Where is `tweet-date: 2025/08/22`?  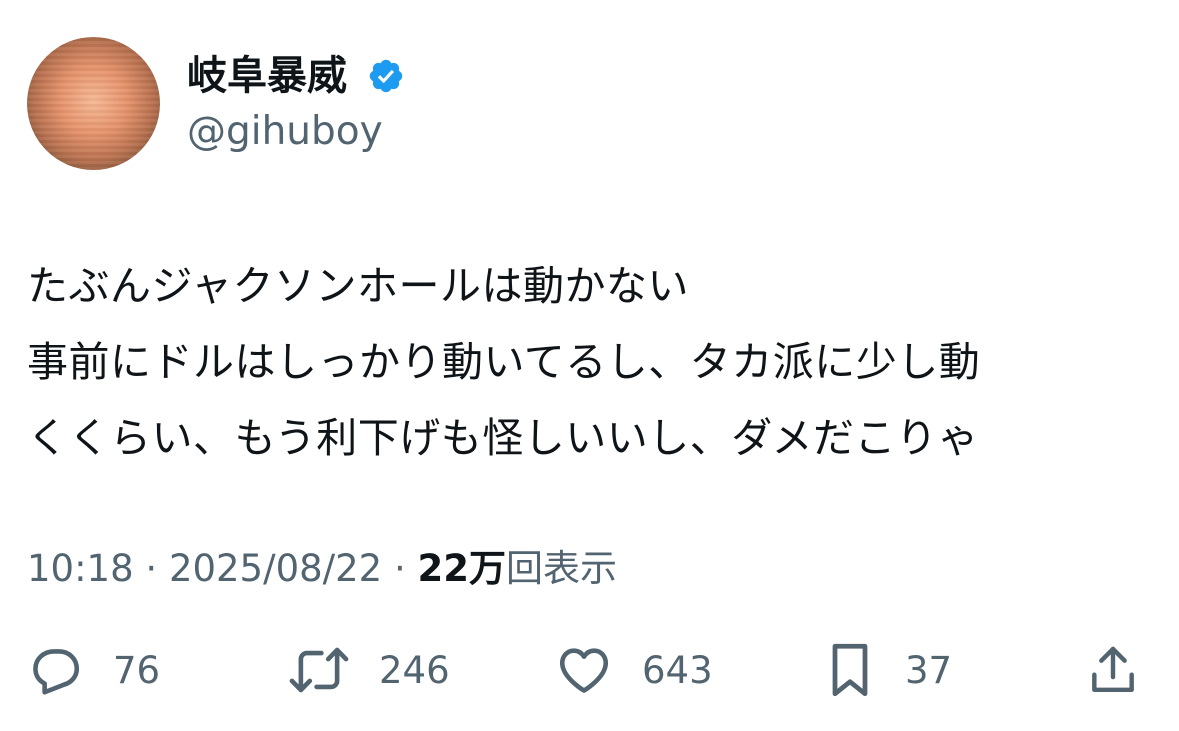 tweet-date: 2025/08/22 is located at coordinates (275, 568).